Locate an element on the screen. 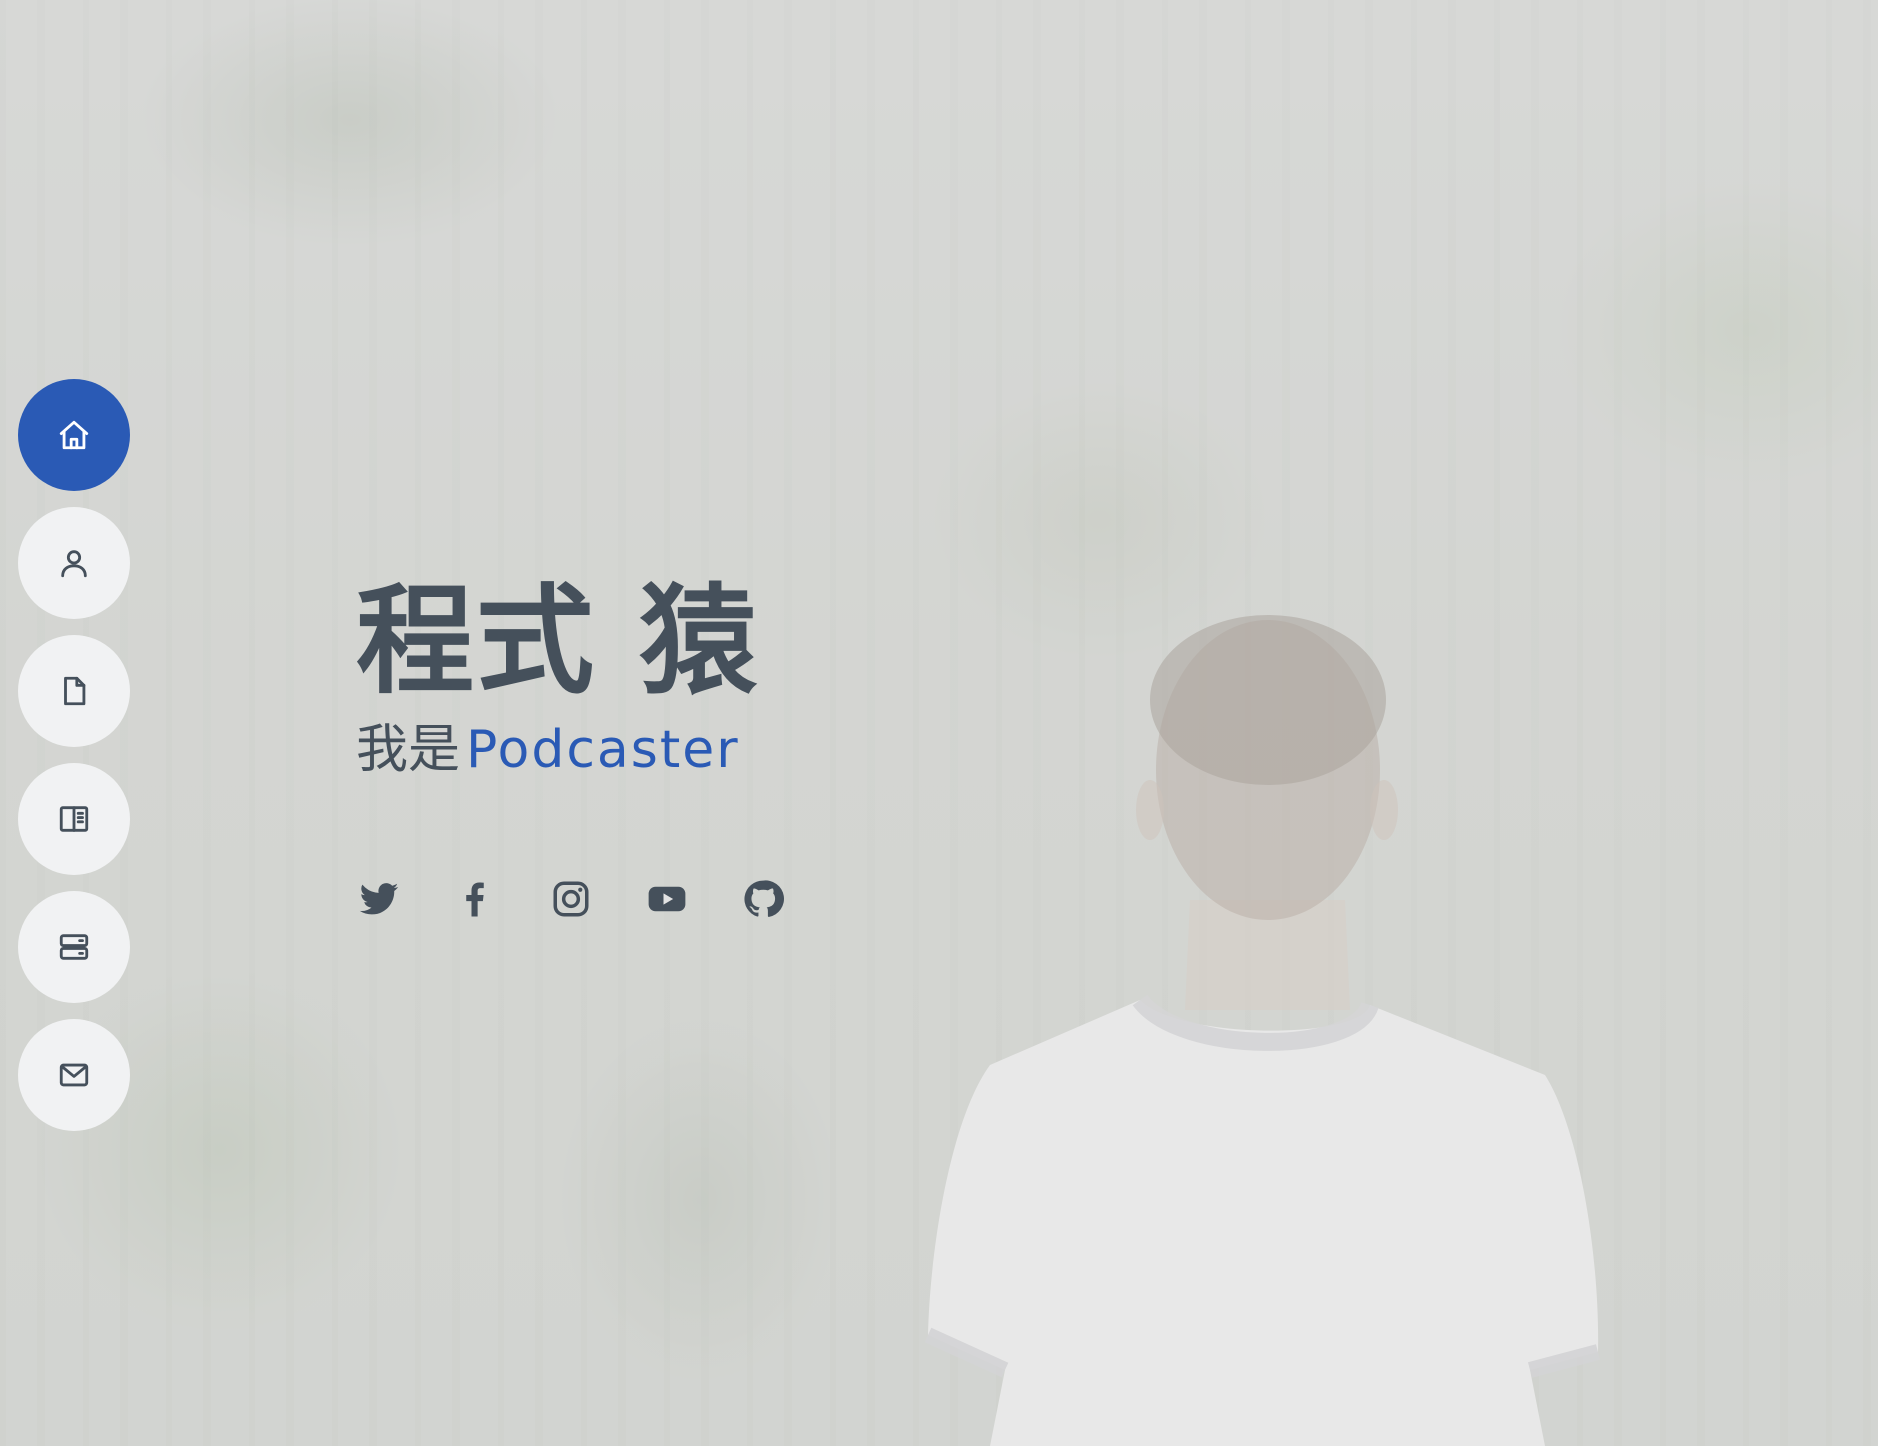 The height and width of the screenshot is (1446, 1878). twitter-icon is located at coordinates (379, 899).